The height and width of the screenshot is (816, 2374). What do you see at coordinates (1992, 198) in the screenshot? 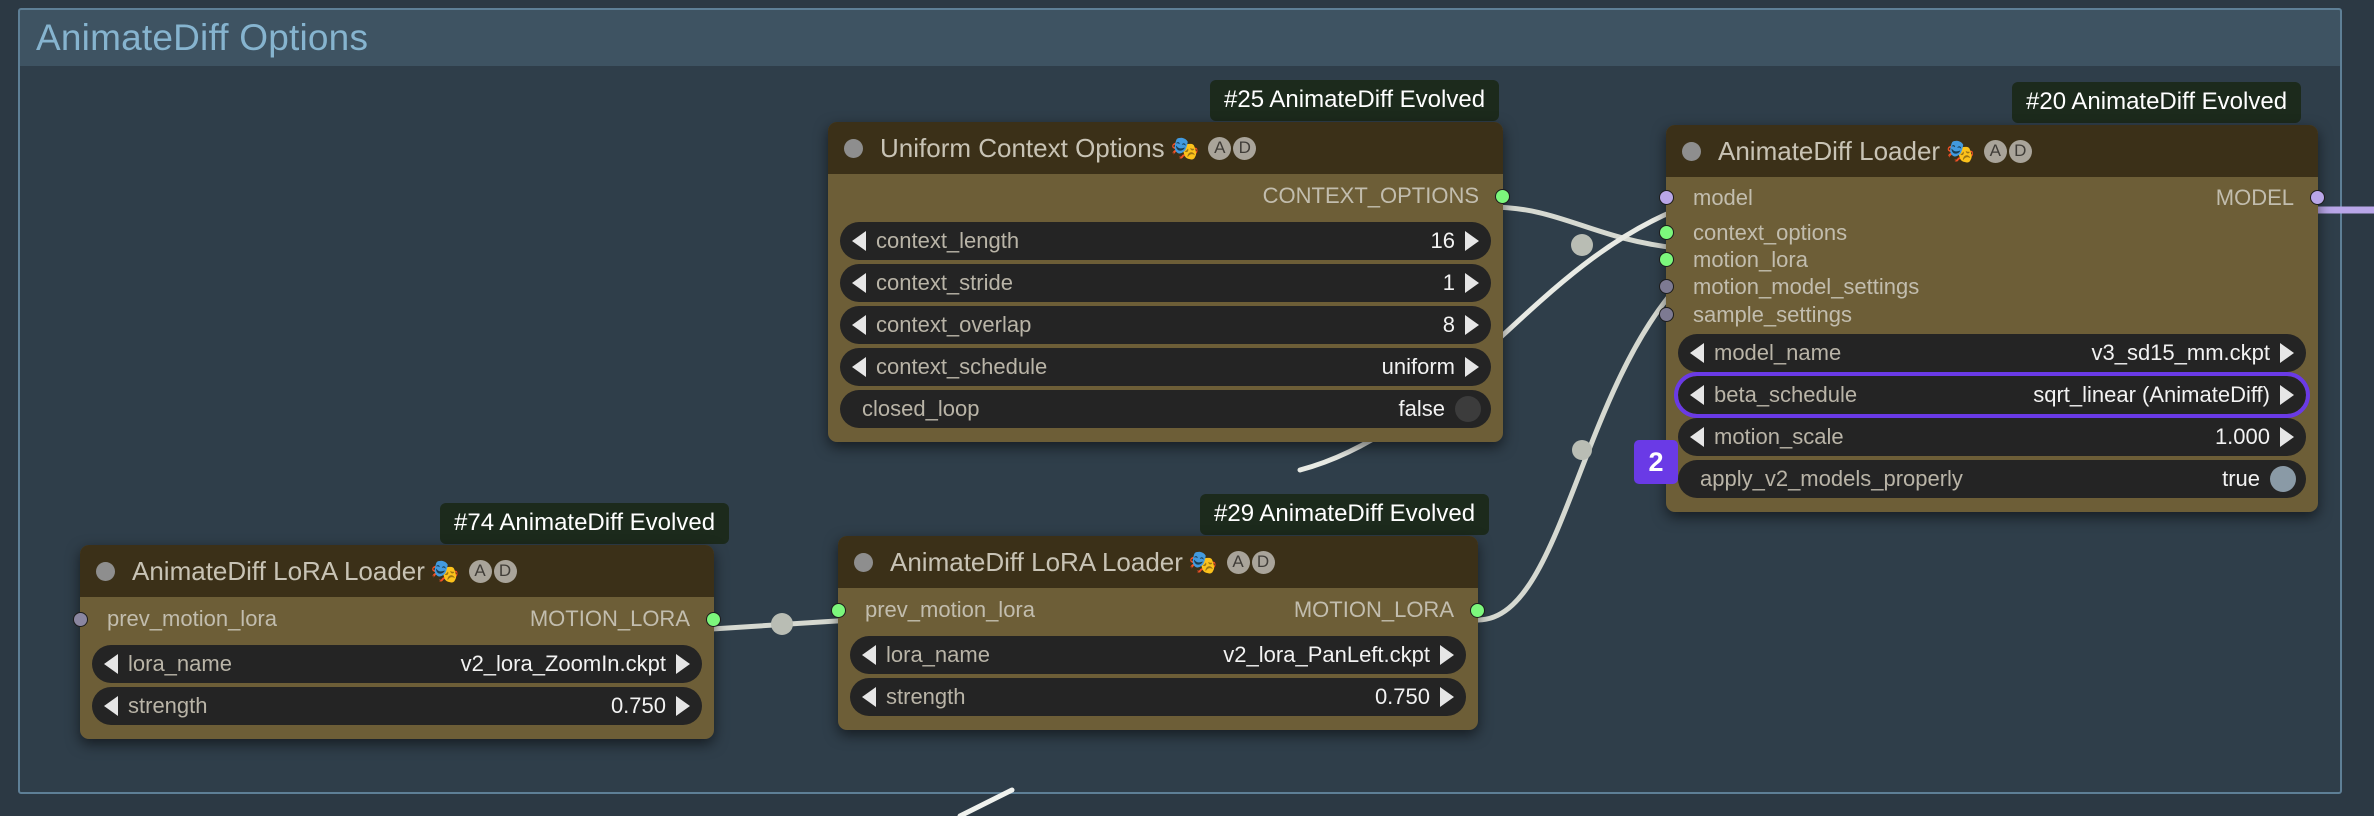
I see `slot-row-model: model MODEL` at bounding box center [1992, 198].